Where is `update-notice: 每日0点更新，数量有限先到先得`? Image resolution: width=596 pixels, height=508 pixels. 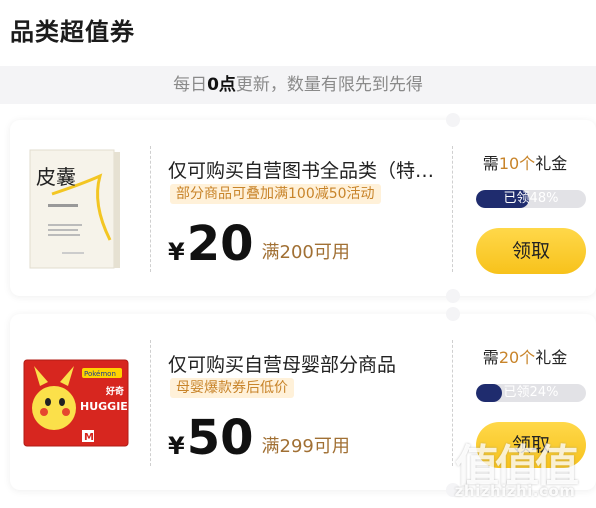 update-notice: 每日0点更新，数量有限先到先得 is located at coordinates (298, 85).